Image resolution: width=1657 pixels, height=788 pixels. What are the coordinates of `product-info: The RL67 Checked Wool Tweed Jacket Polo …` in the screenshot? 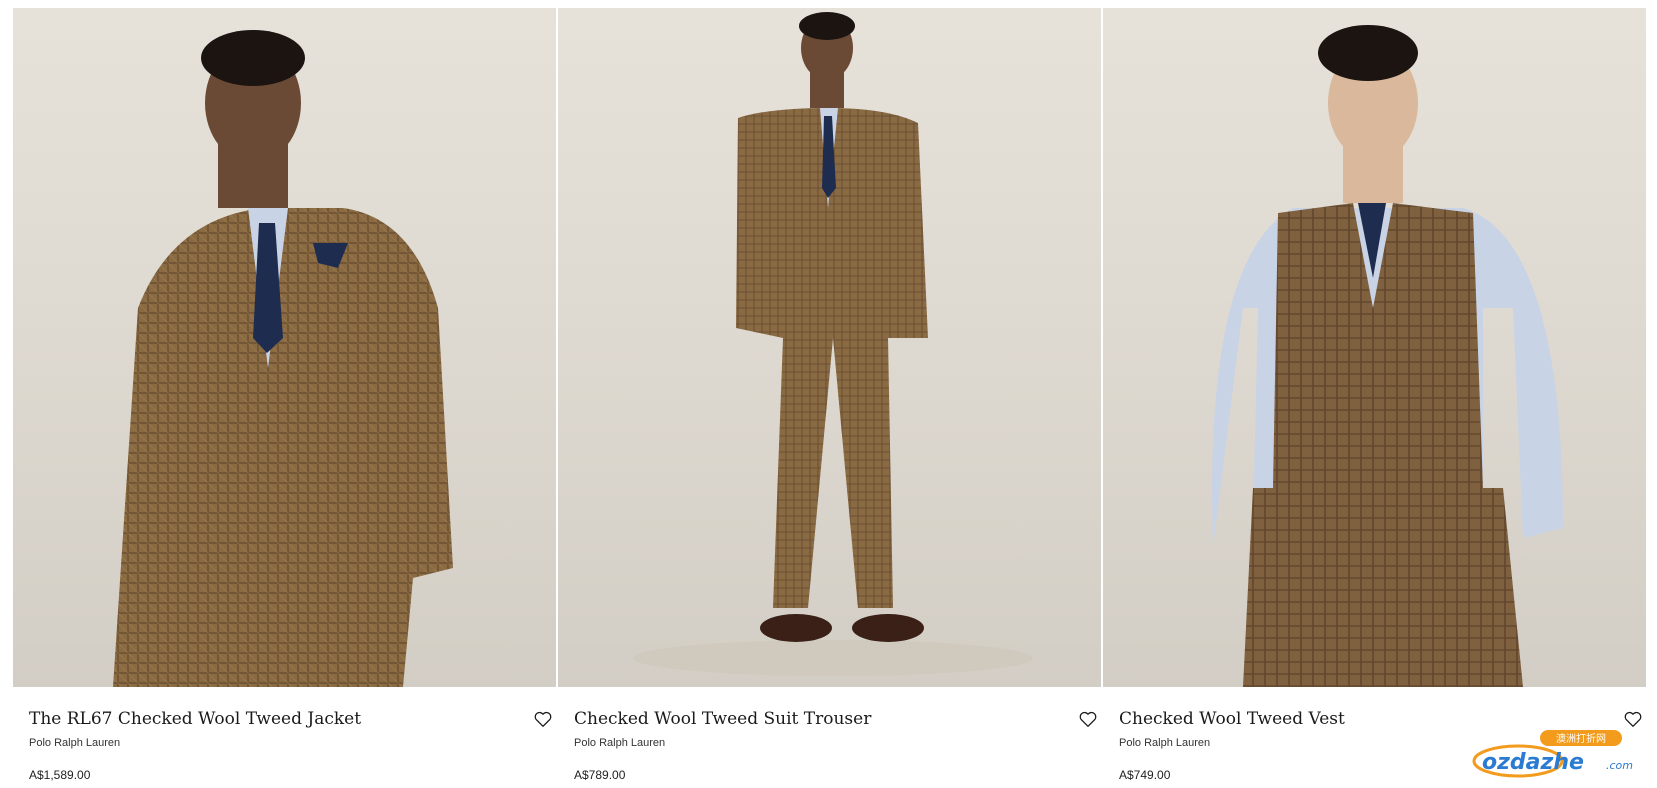 It's located at (284, 745).